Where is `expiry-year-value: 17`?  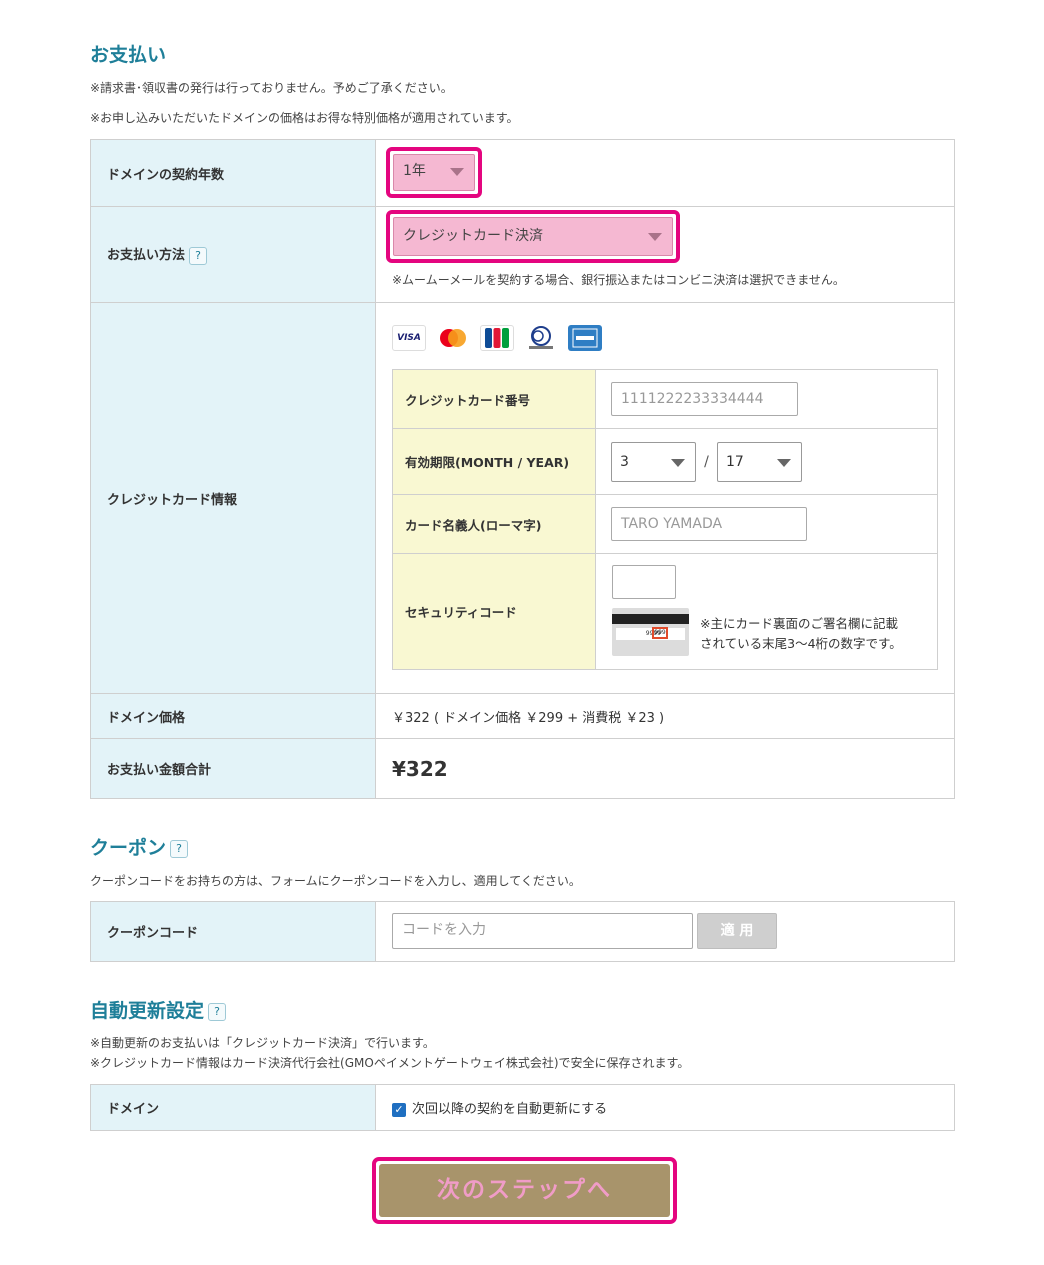 expiry-year-value: 17 is located at coordinates (735, 461).